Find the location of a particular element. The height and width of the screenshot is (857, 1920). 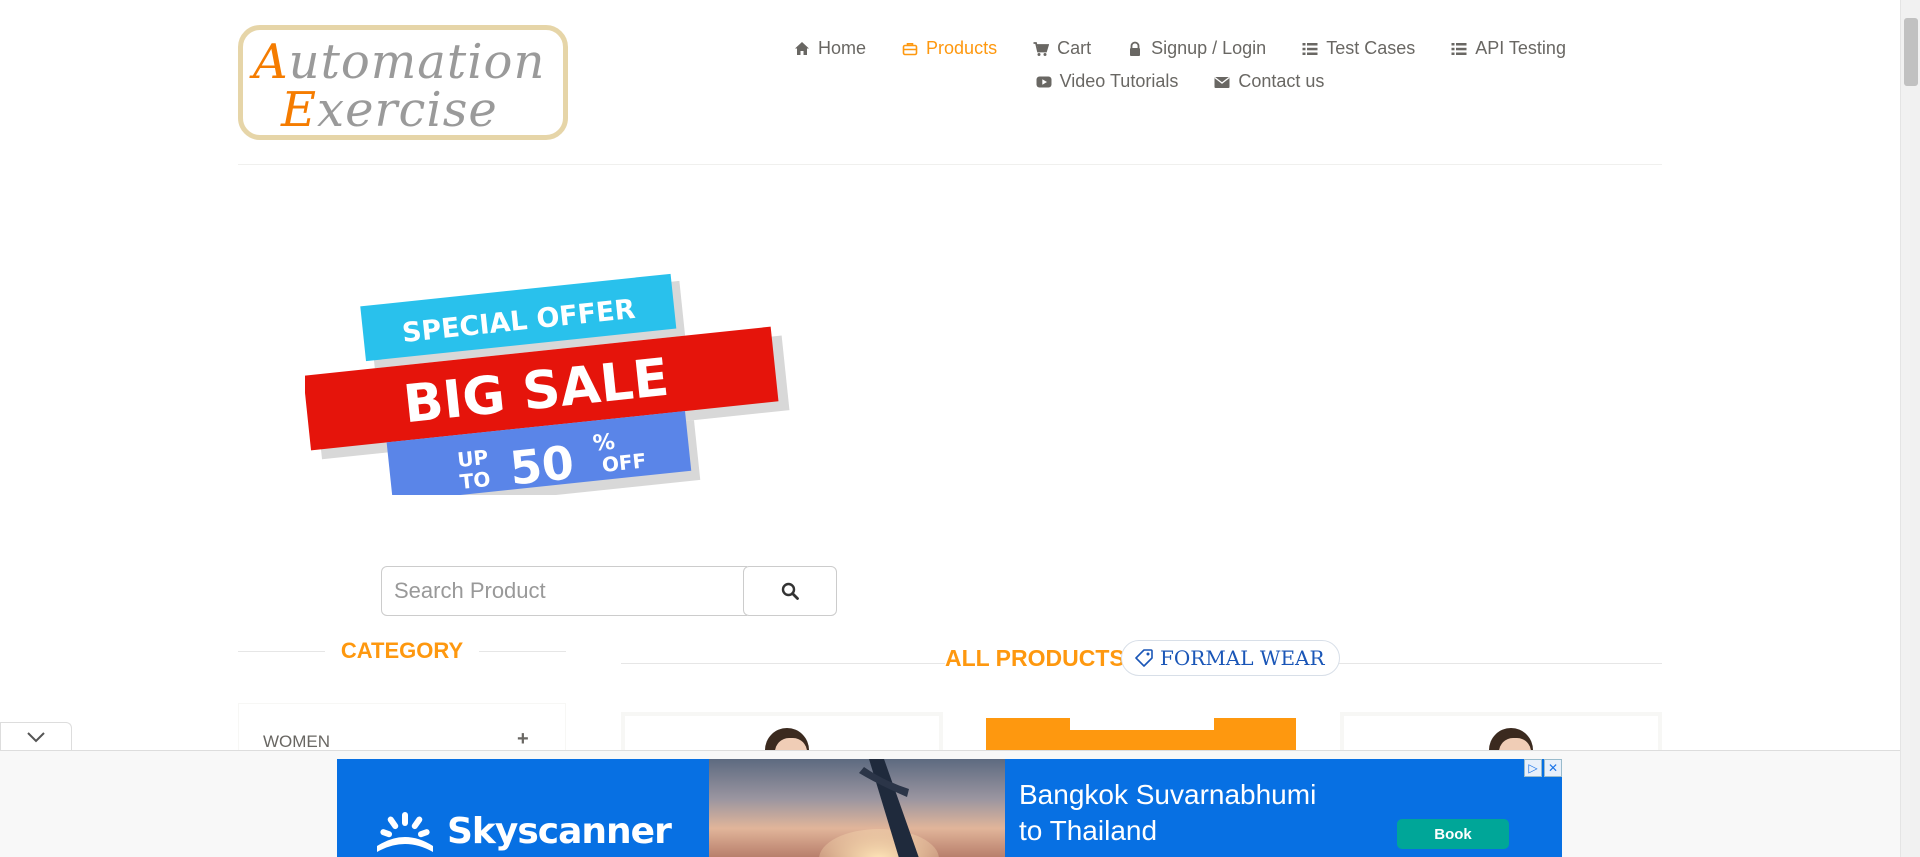

tag-icon is located at coordinates (1144, 658).